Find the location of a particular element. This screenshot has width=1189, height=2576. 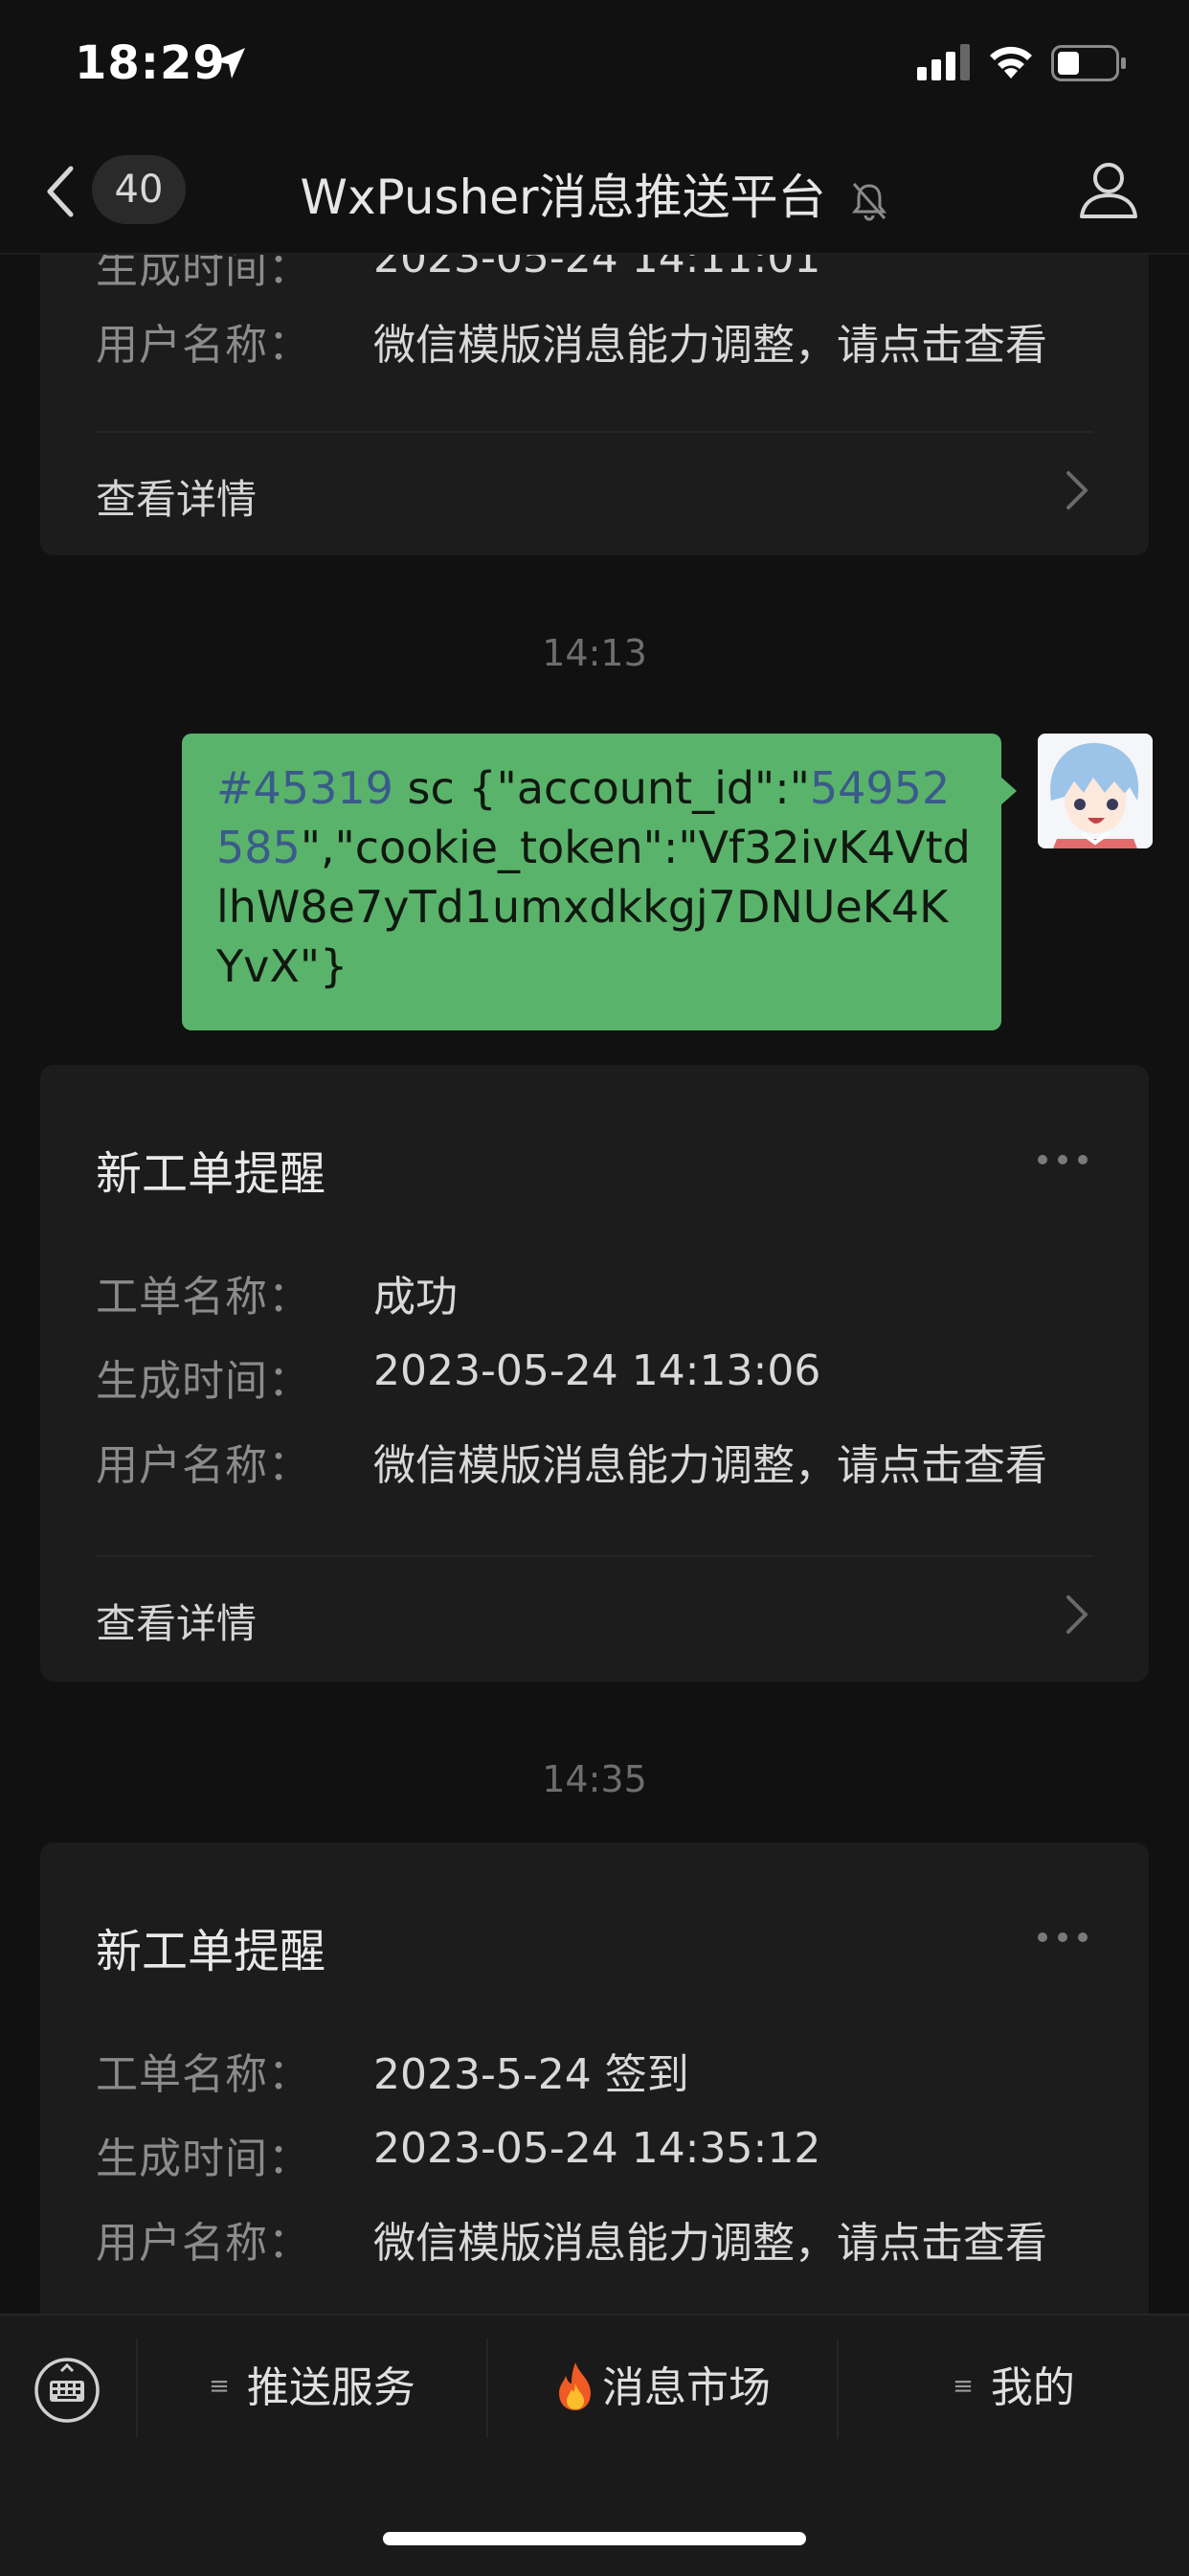

ticket-link: #45319 is located at coordinates (304, 788).